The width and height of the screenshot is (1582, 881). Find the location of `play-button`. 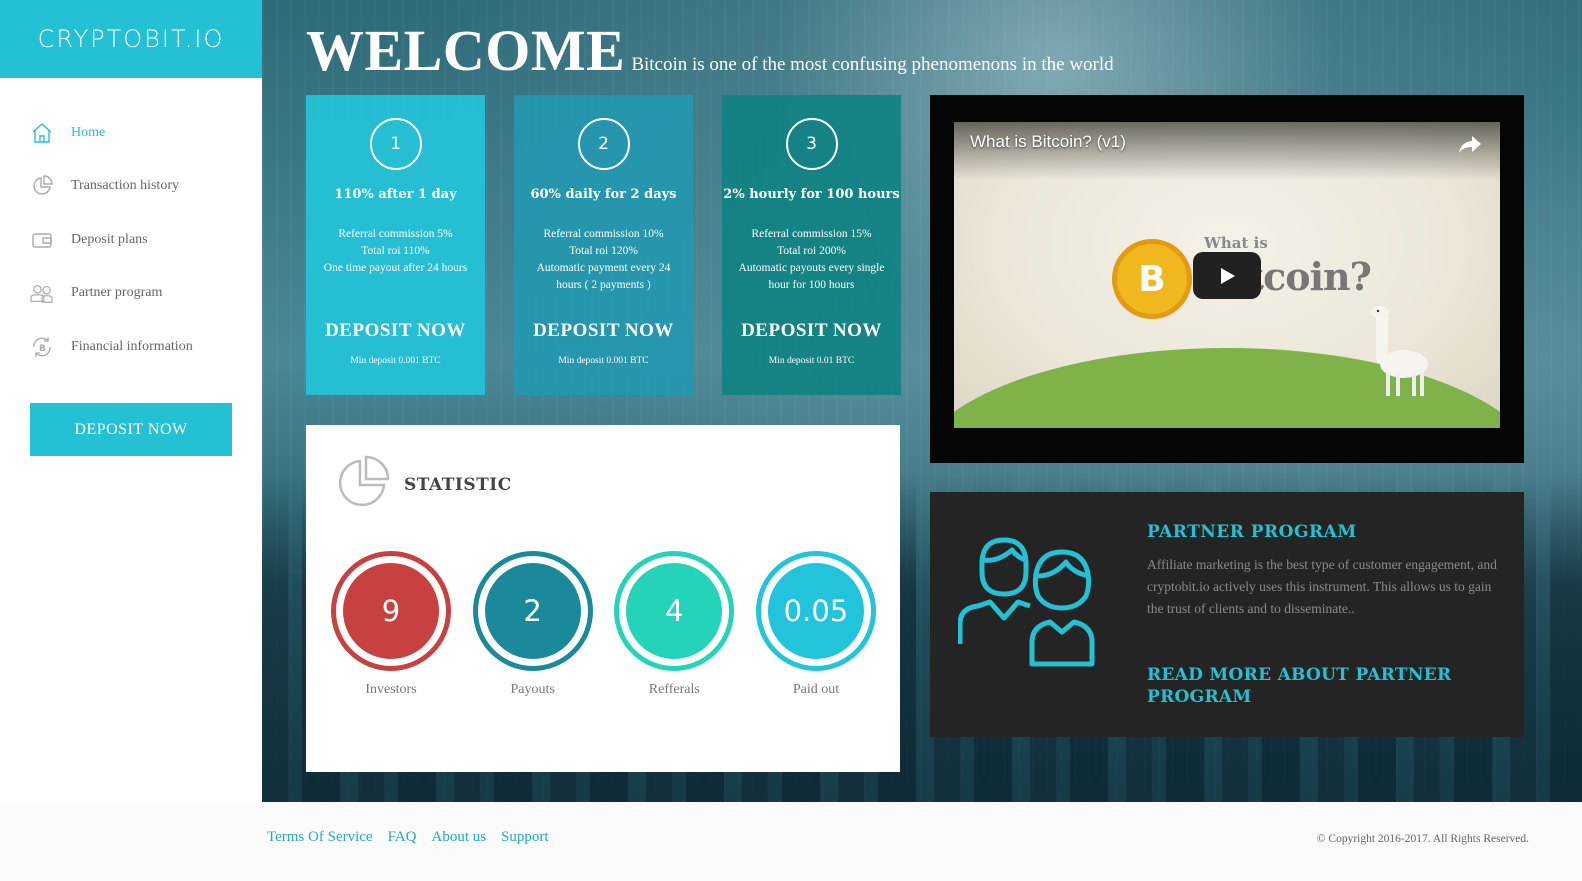

play-button is located at coordinates (1227, 275).